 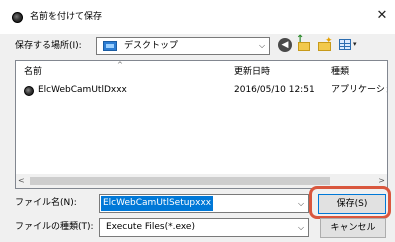 I want to click on app-icon, so click(x=17, y=17).